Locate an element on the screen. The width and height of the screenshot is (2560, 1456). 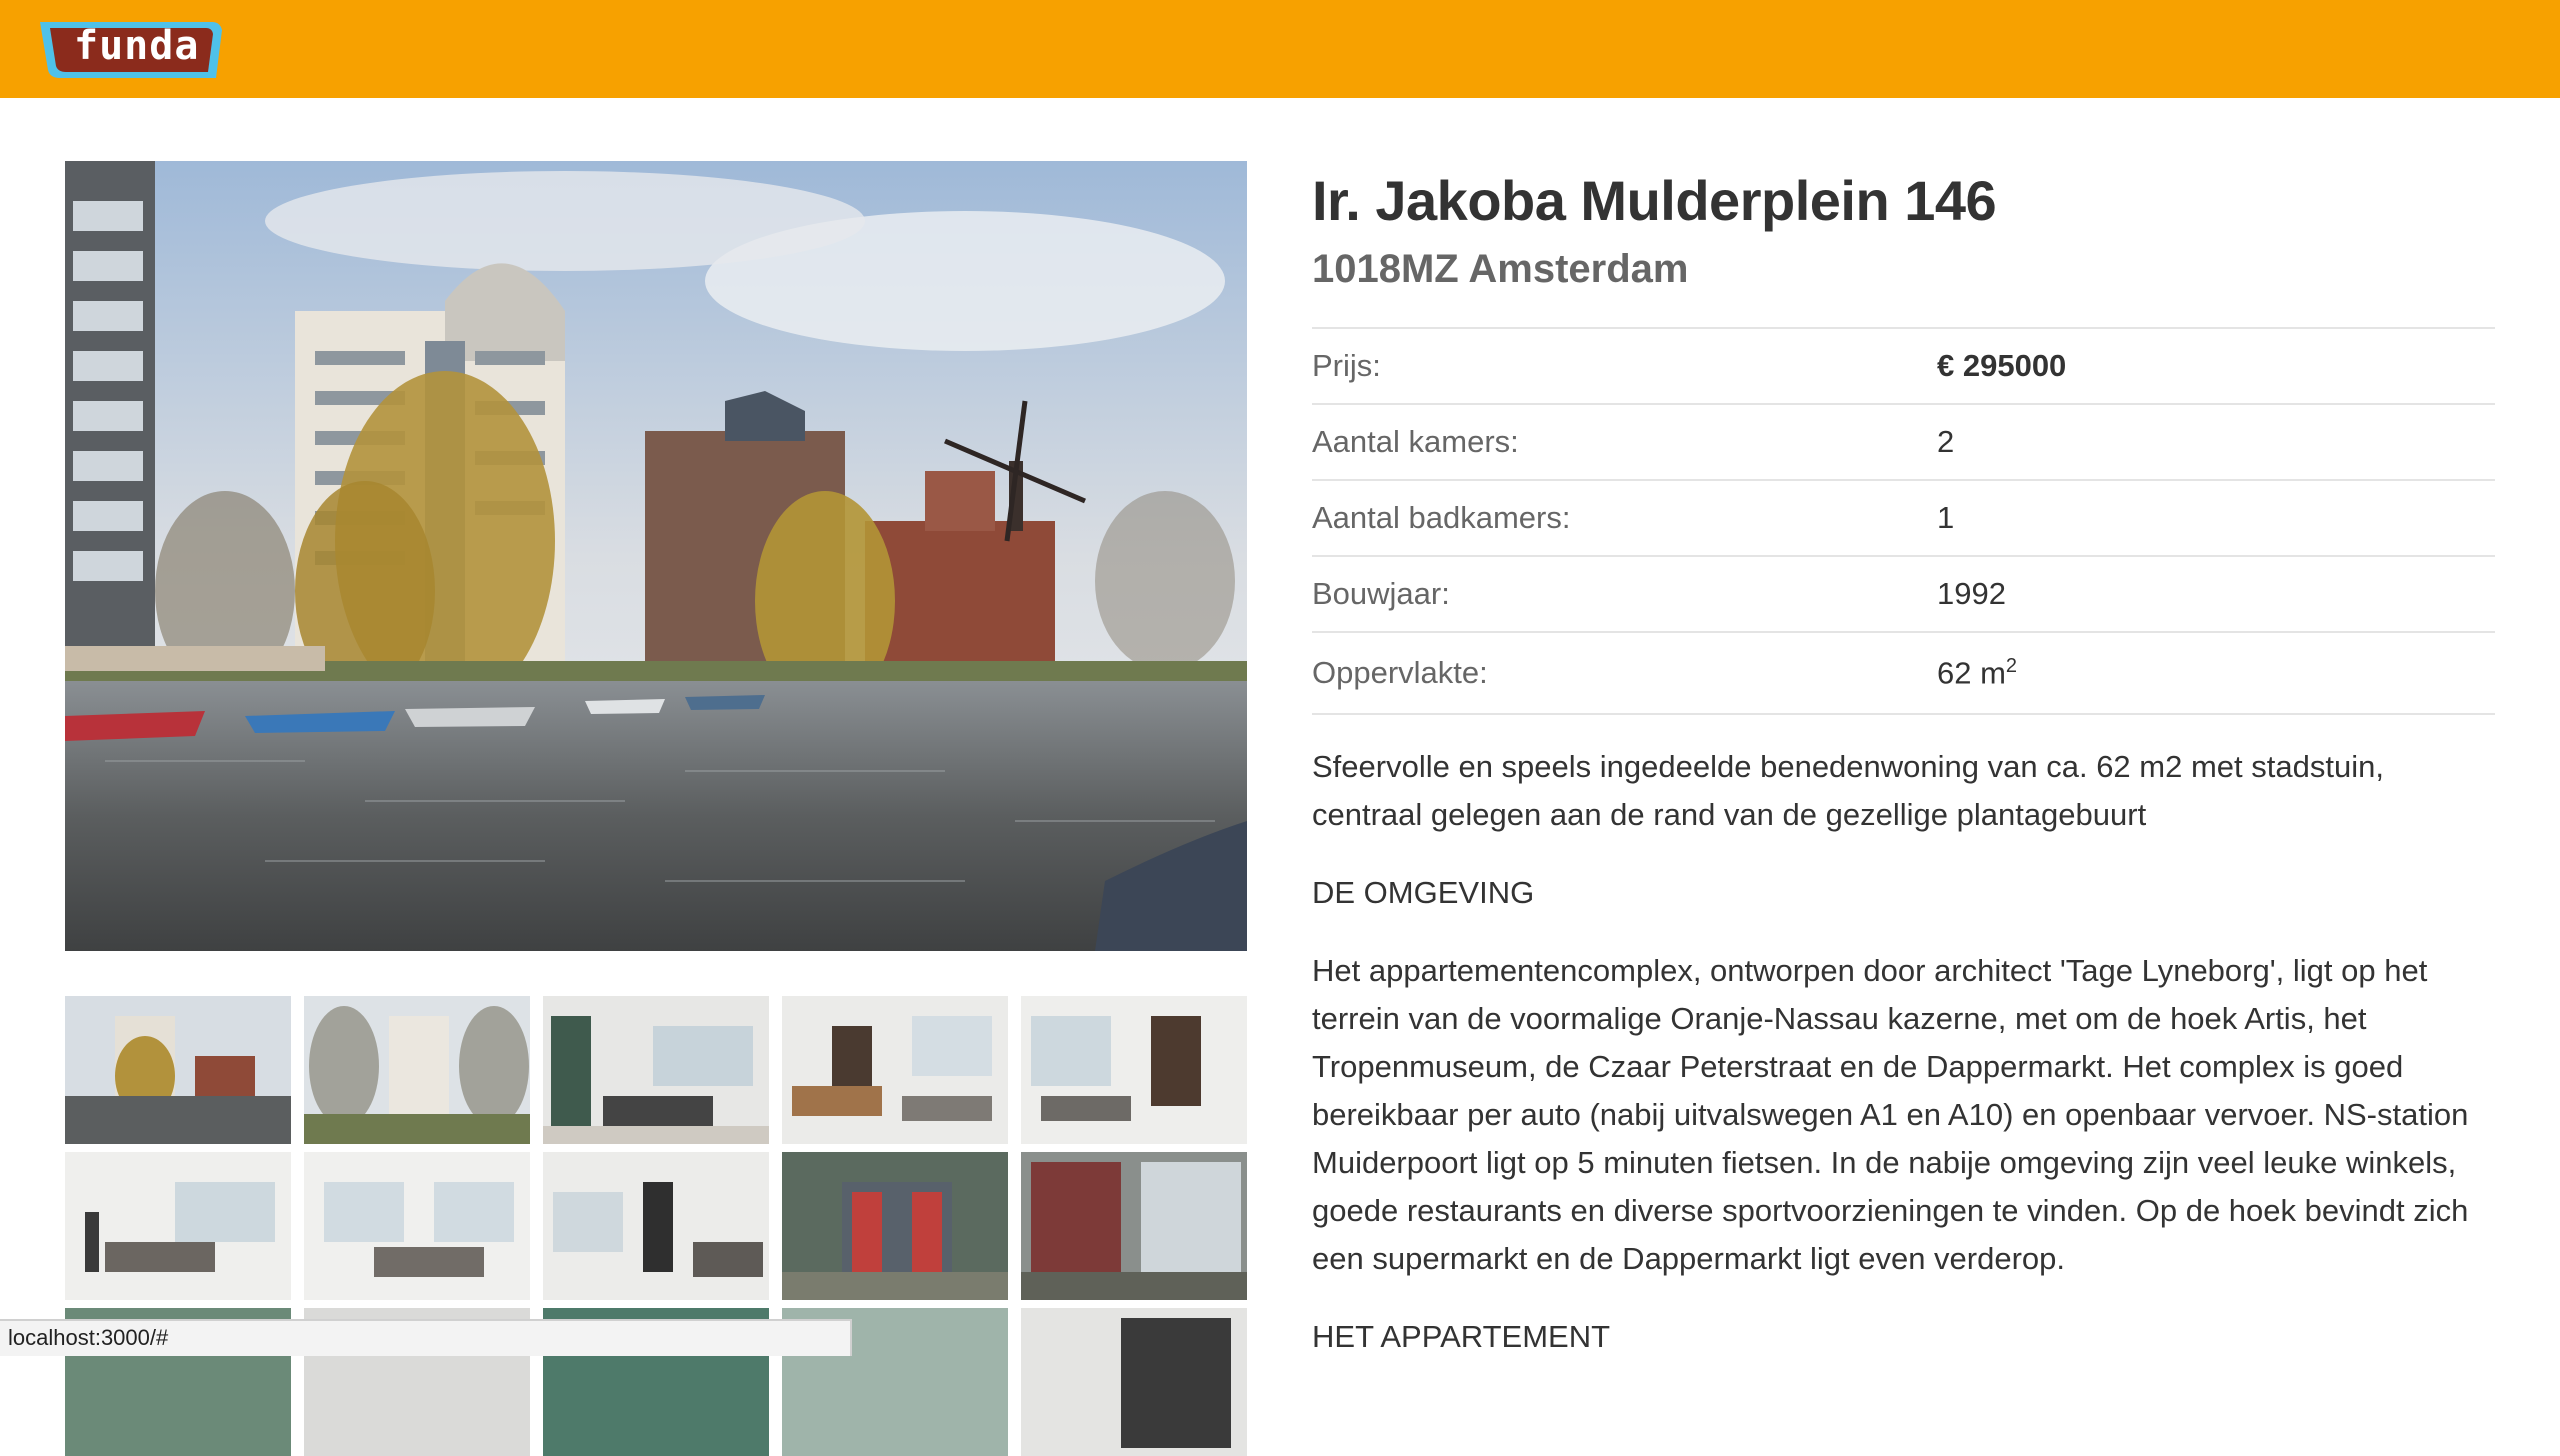
fact-label: Bouwjaar: is located at coordinates (1381, 593).